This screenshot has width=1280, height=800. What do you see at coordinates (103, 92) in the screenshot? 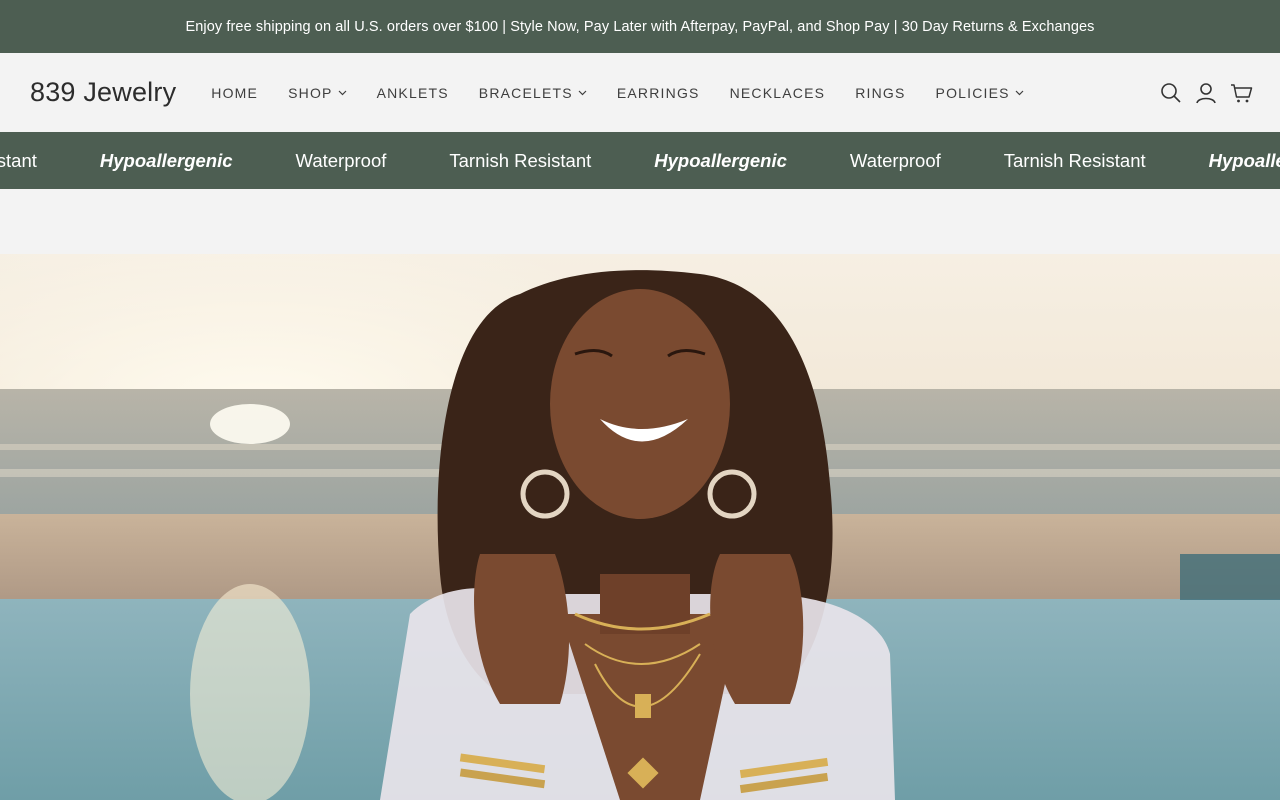
I see `site-logo: 839 Jewelry` at bounding box center [103, 92].